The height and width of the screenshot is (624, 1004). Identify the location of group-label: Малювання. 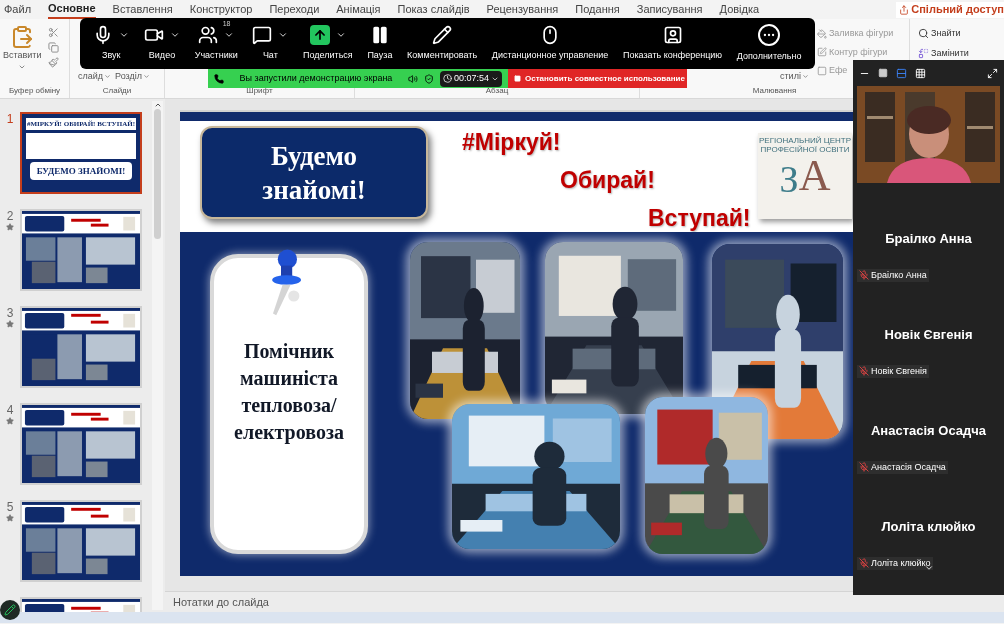
(774, 91).